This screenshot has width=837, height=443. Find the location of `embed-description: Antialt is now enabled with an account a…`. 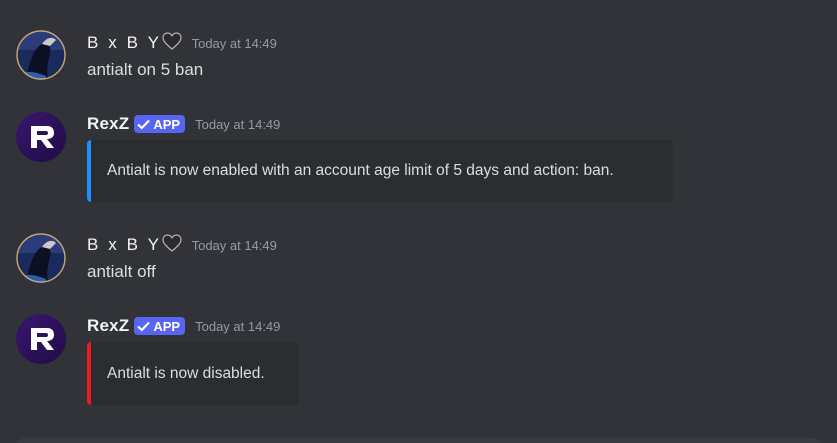

embed-description: Antialt is now enabled with an account a… is located at coordinates (360, 170).